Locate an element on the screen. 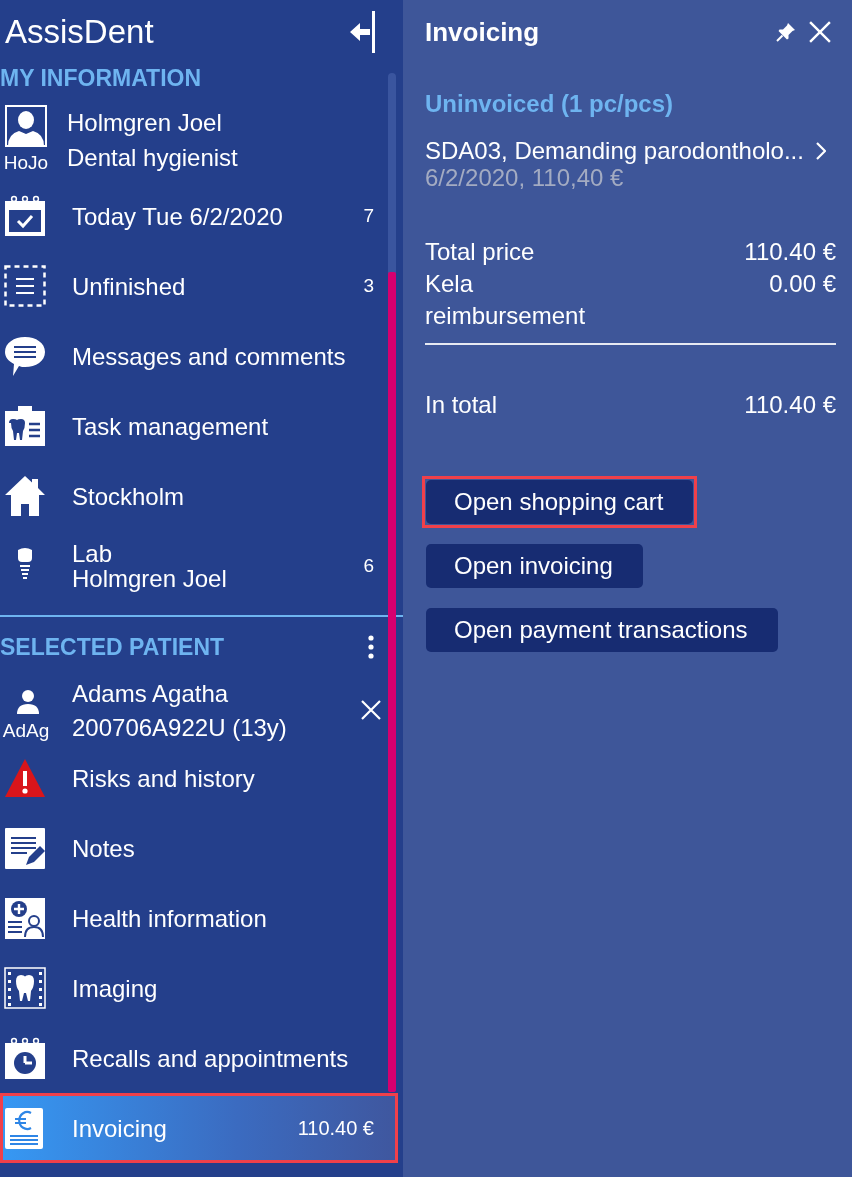  user-initials: HoJo is located at coordinates (26, 163).